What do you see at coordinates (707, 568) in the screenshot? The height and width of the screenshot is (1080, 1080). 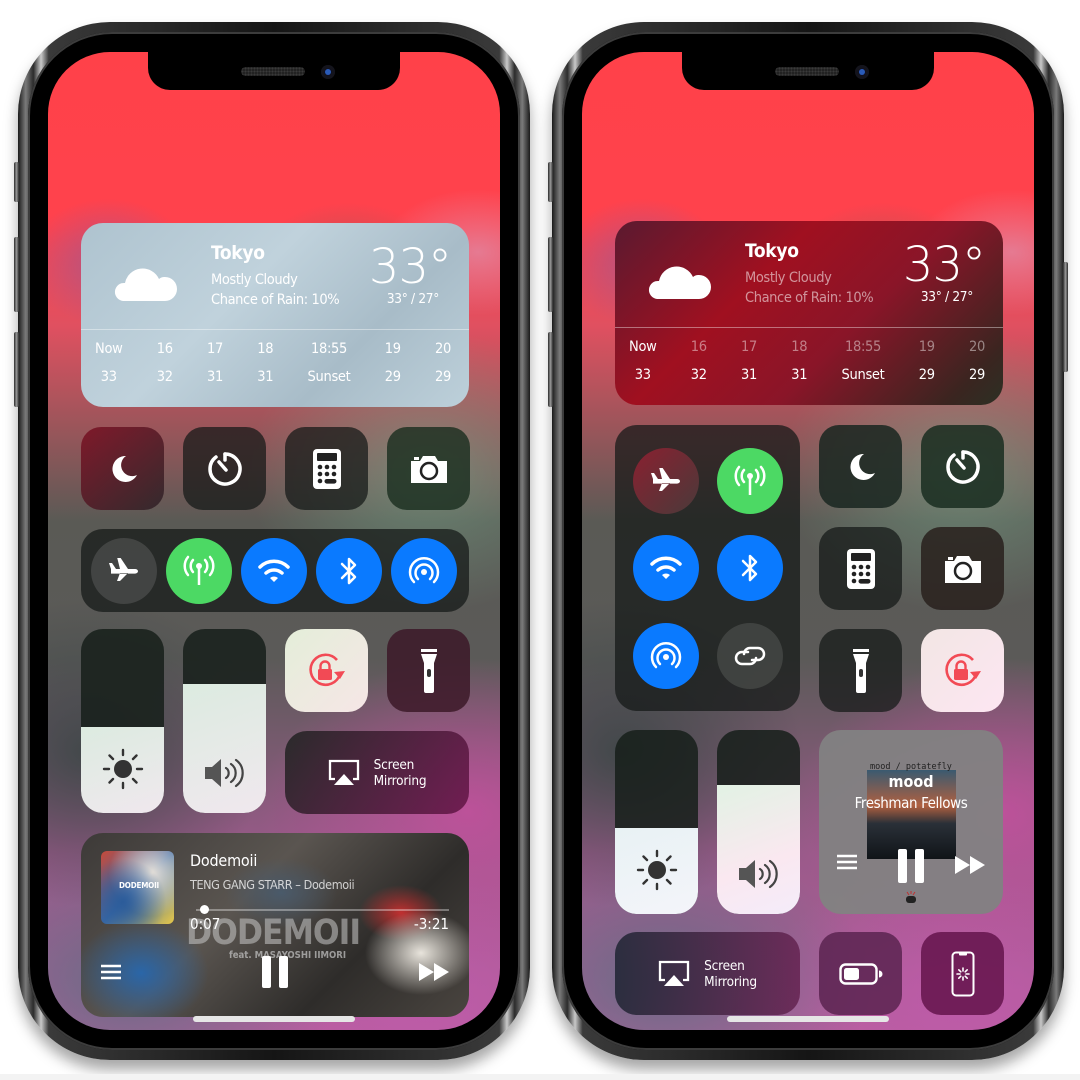 I see `connectivity-module` at bounding box center [707, 568].